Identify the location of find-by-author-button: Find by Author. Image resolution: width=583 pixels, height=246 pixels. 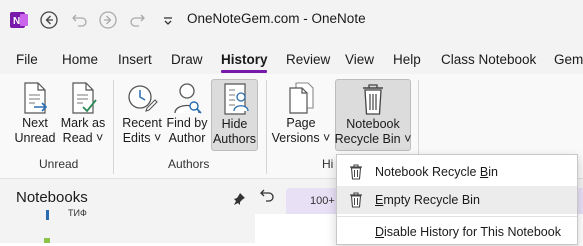
(187, 115).